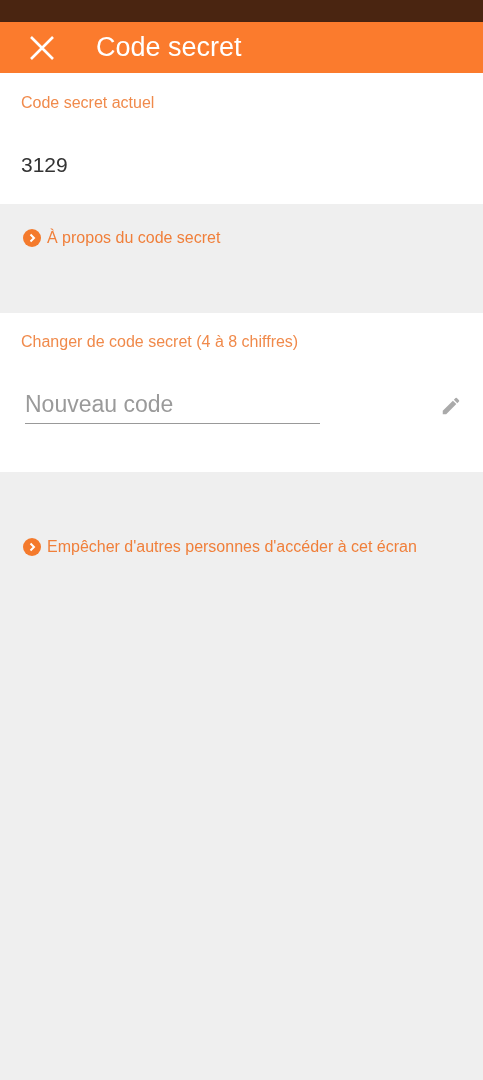 This screenshot has width=483, height=1080. What do you see at coordinates (88, 103) in the screenshot?
I see `field-label: Code secret actuel` at bounding box center [88, 103].